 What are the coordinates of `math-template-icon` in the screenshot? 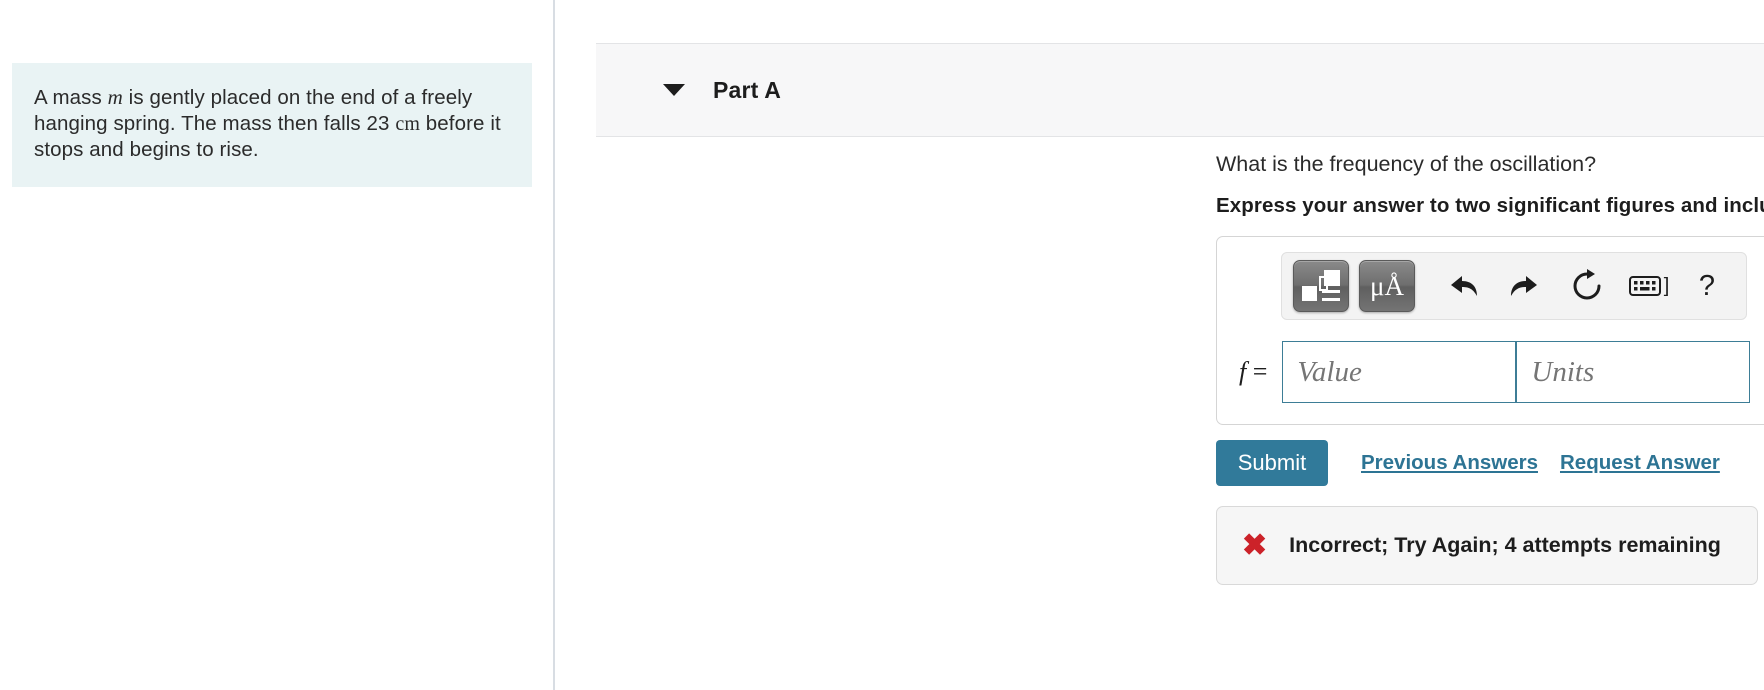 It's located at (1321, 286).